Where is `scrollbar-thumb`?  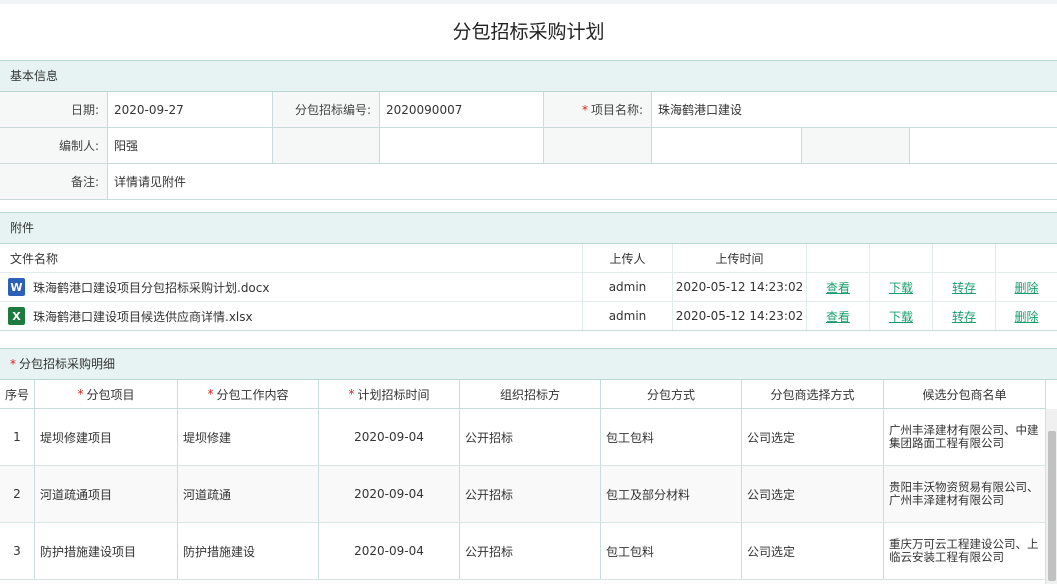 scrollbar-thumb is located at coordinates (1052, 506).